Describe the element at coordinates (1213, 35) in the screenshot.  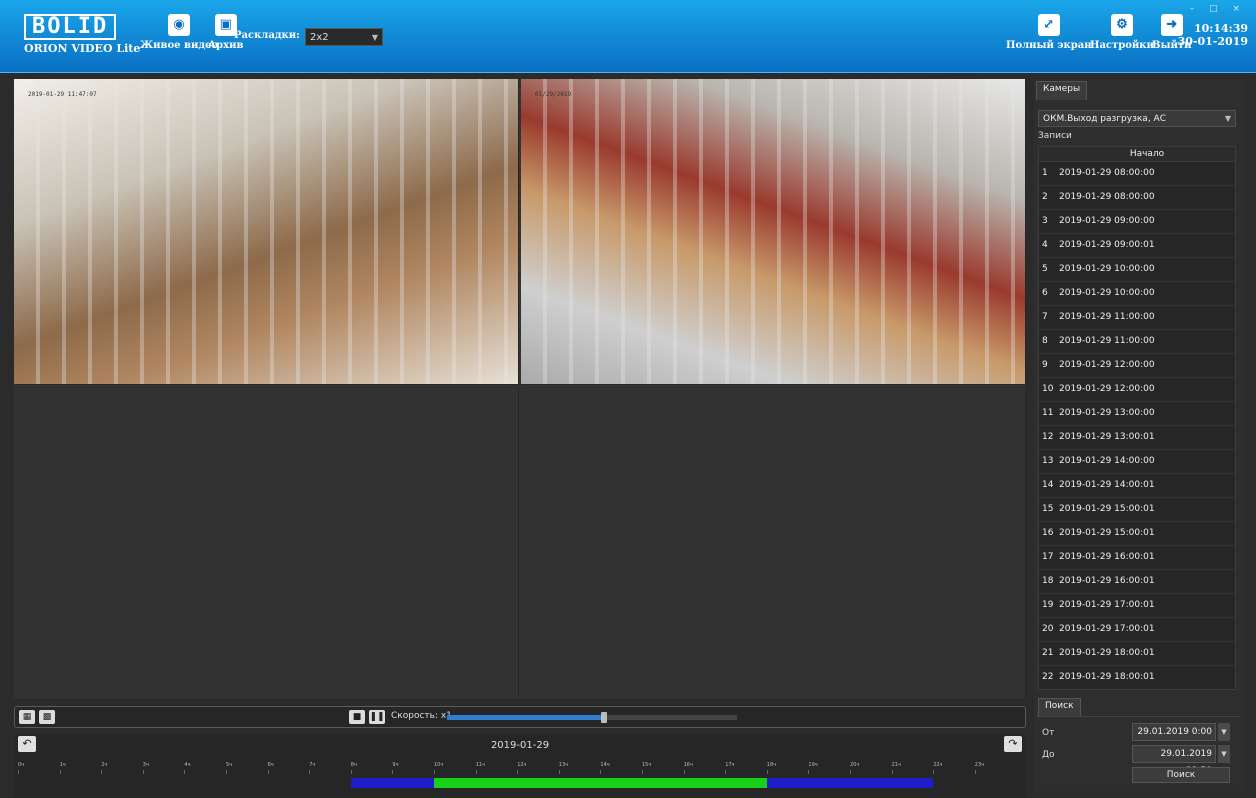
I see `clock: 10:14:39 30-01-2019` at that location.